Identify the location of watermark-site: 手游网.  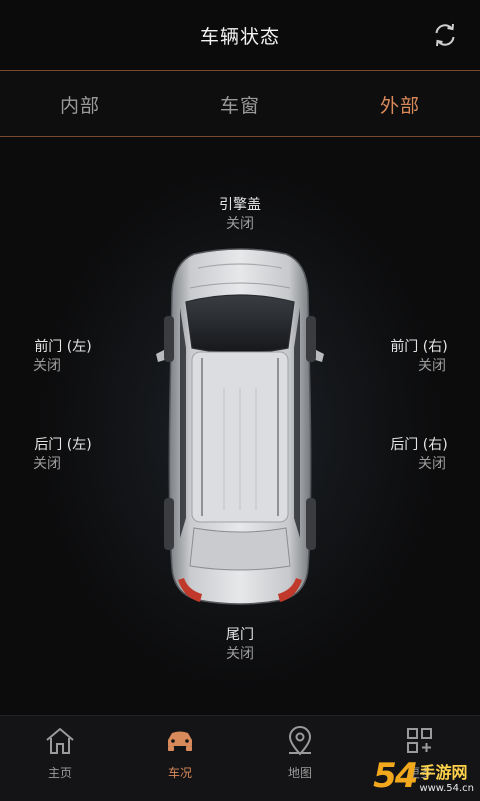
(443, 772).